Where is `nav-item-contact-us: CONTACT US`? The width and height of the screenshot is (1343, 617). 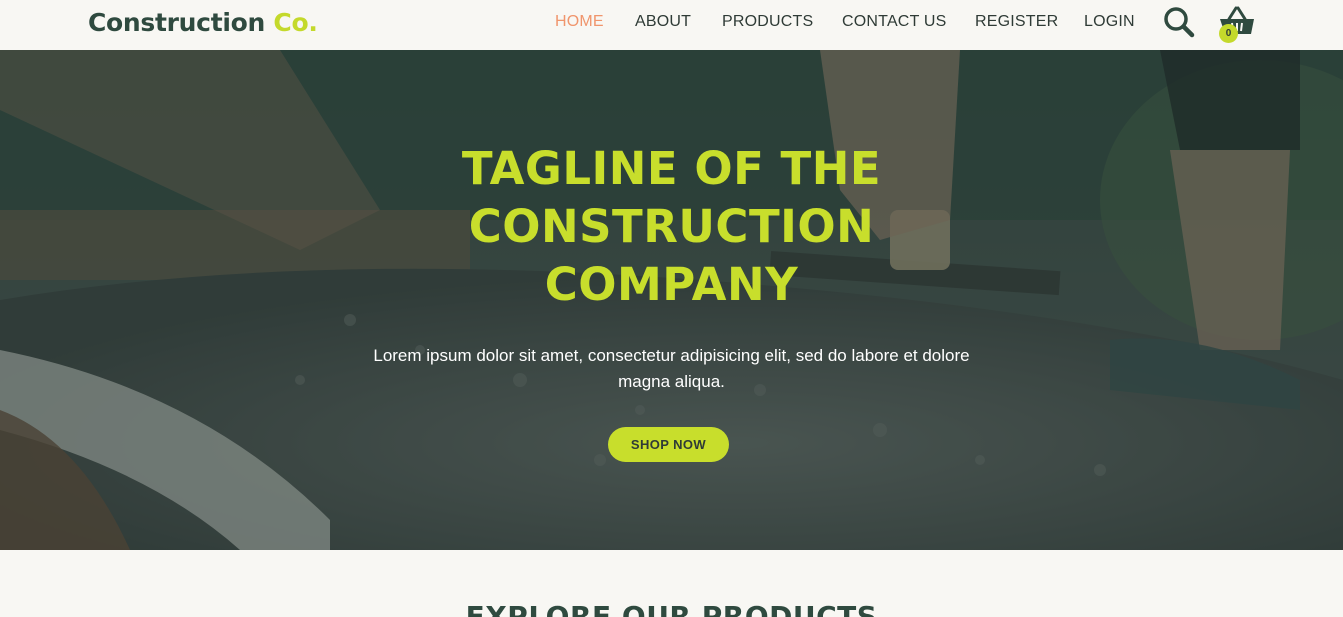
nav-item-contact-us: CONTACT US is located at coordinates (894, 22).